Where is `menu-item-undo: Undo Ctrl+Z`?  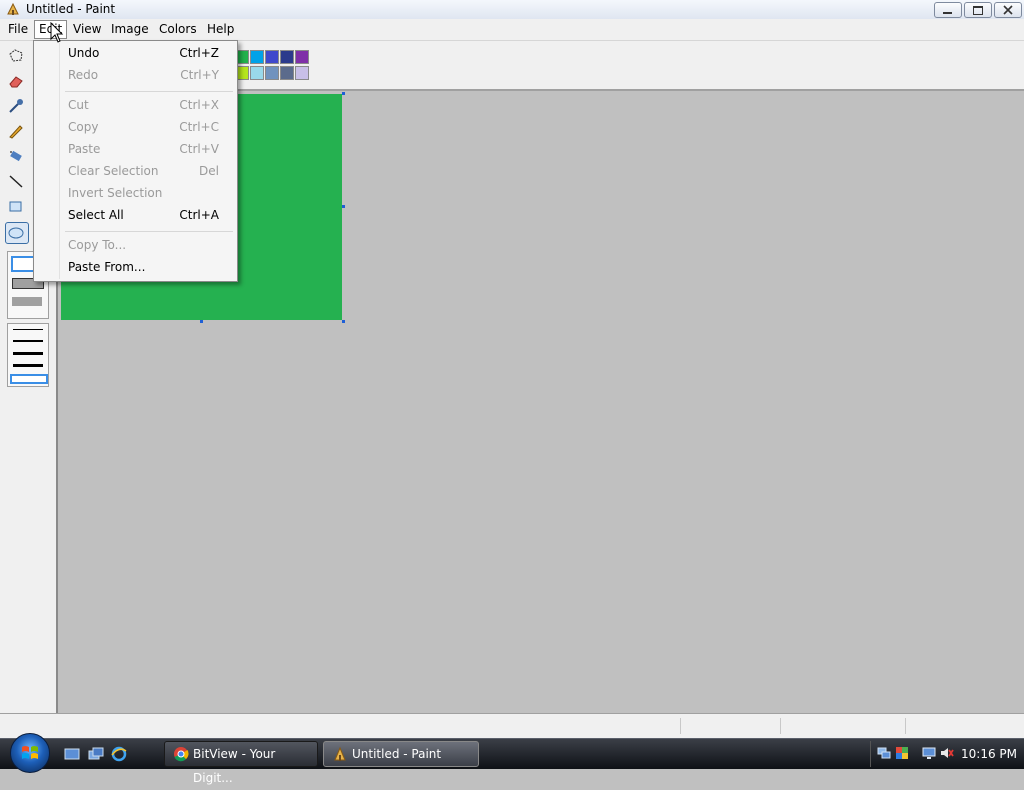
menu-item-undo: Undo Ctrl+Z is located at coordinates (135, 53).